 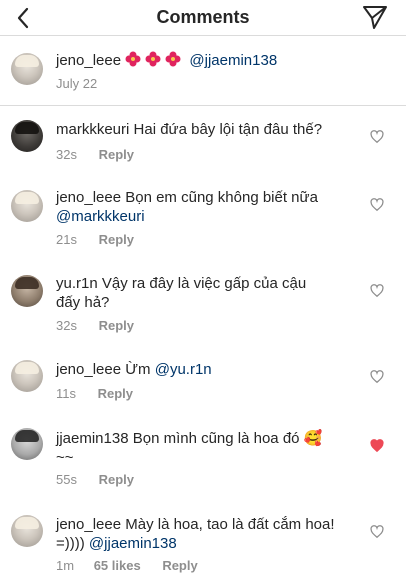 What do you see at coordinates (204, 283) in the screenshot?
I see `comment-body: Vậy ra đây là việc gấp của cậu` at bounding box center [204, 283].